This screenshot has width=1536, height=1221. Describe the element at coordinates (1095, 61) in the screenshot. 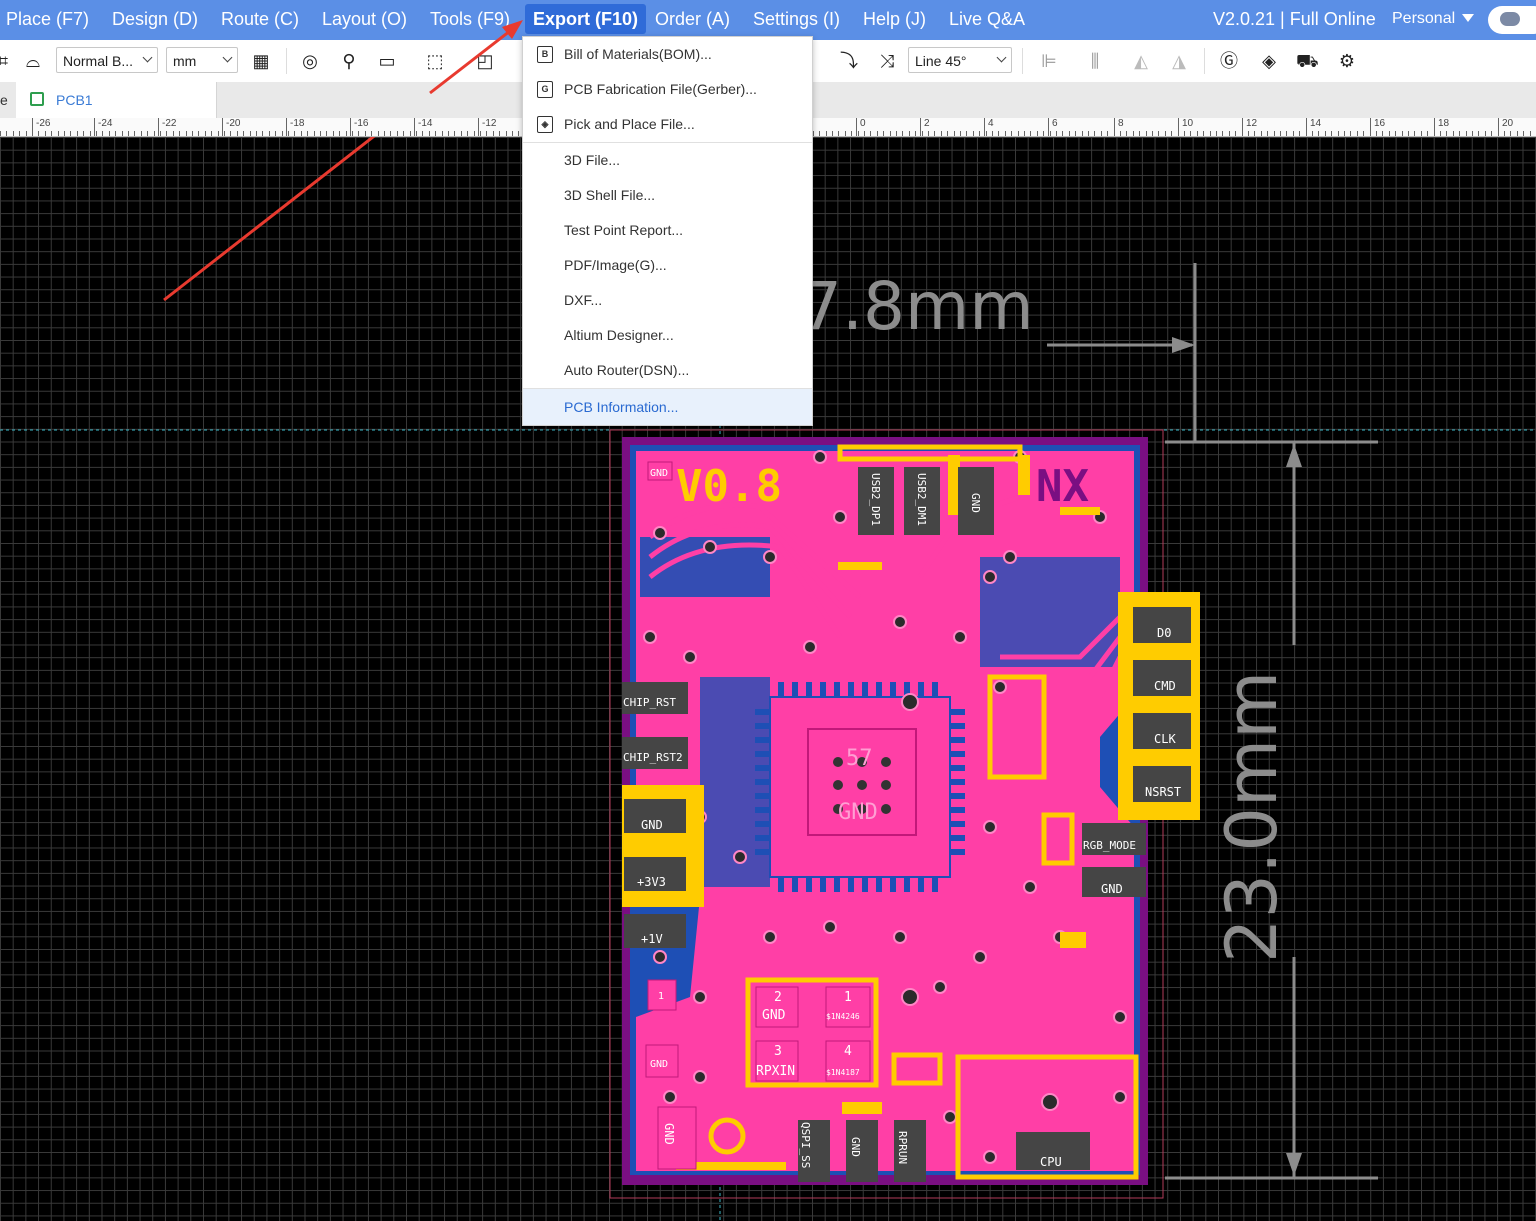

I see `distribute-icon: ⫼` at that location.